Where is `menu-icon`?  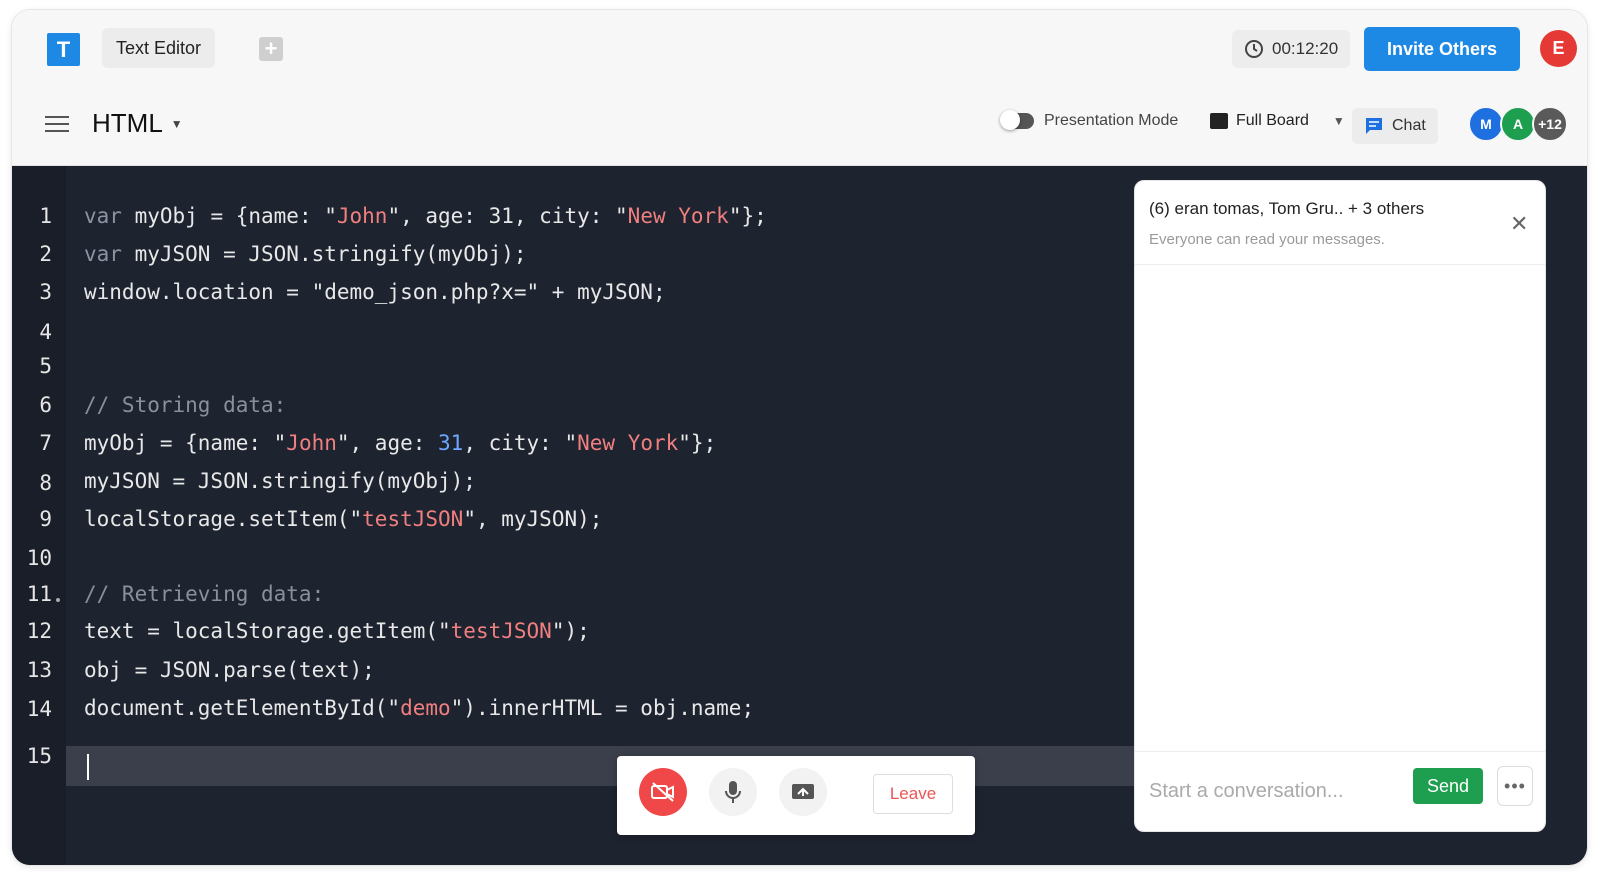
menu-icon is located at coordinates (57, 126).